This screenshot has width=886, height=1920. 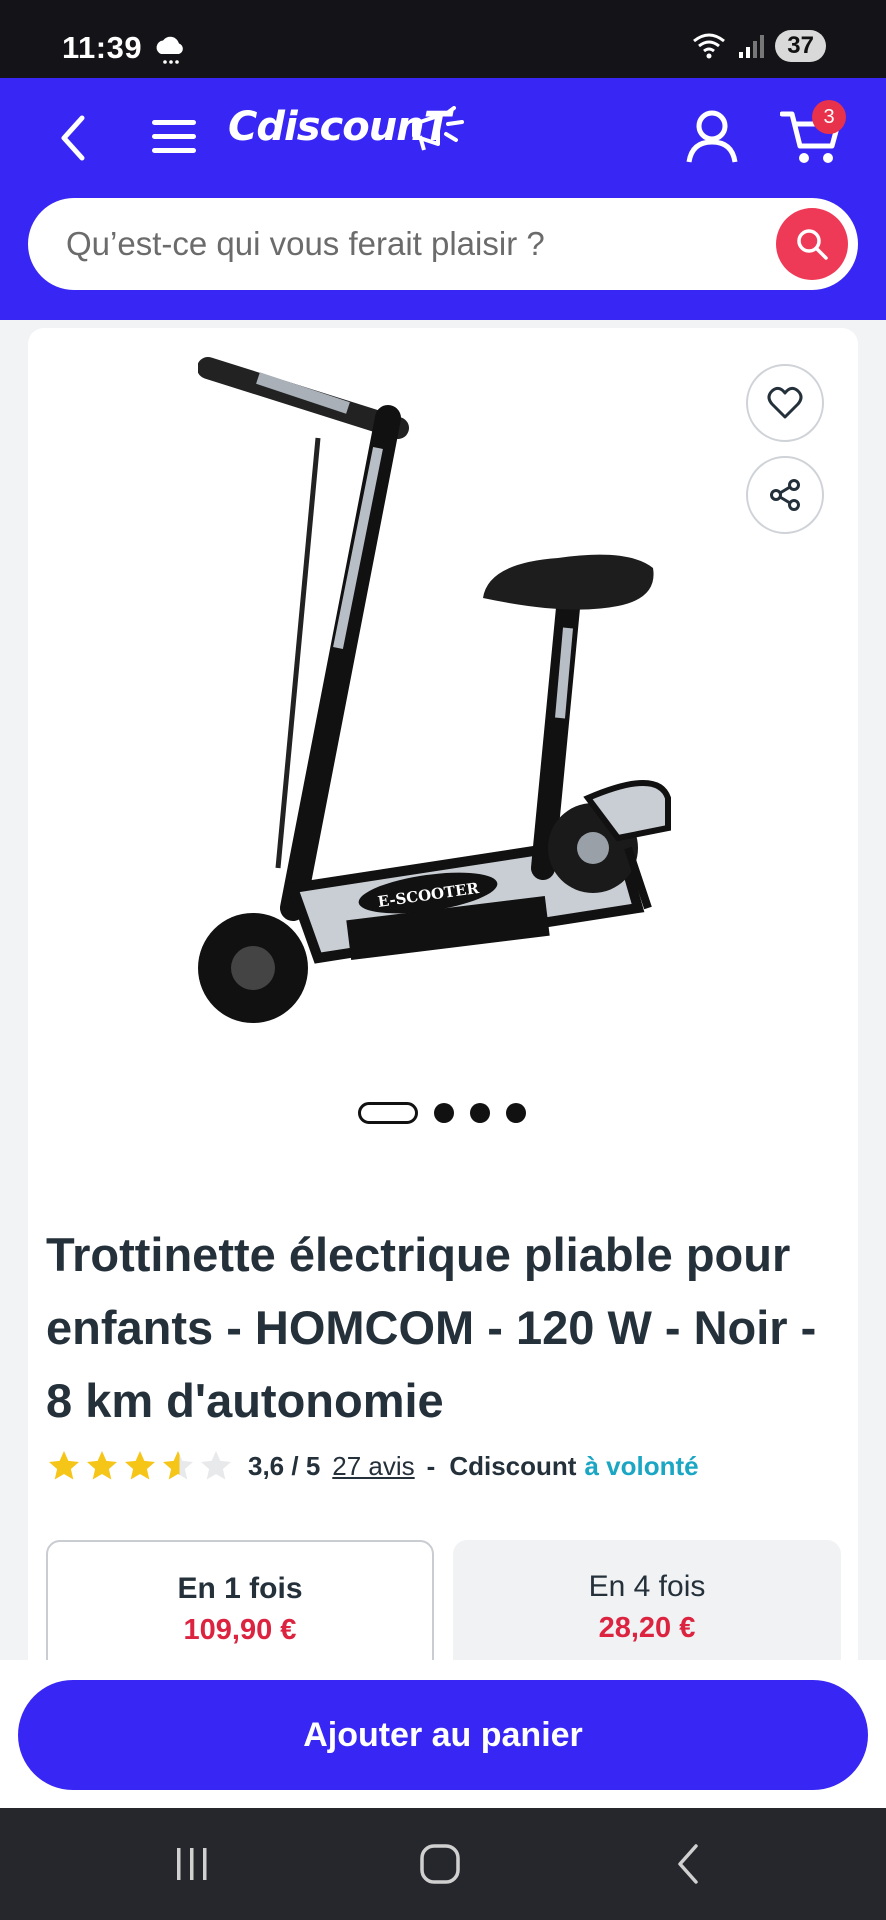 I want to click on search-icon, so click(x=812, y=244).